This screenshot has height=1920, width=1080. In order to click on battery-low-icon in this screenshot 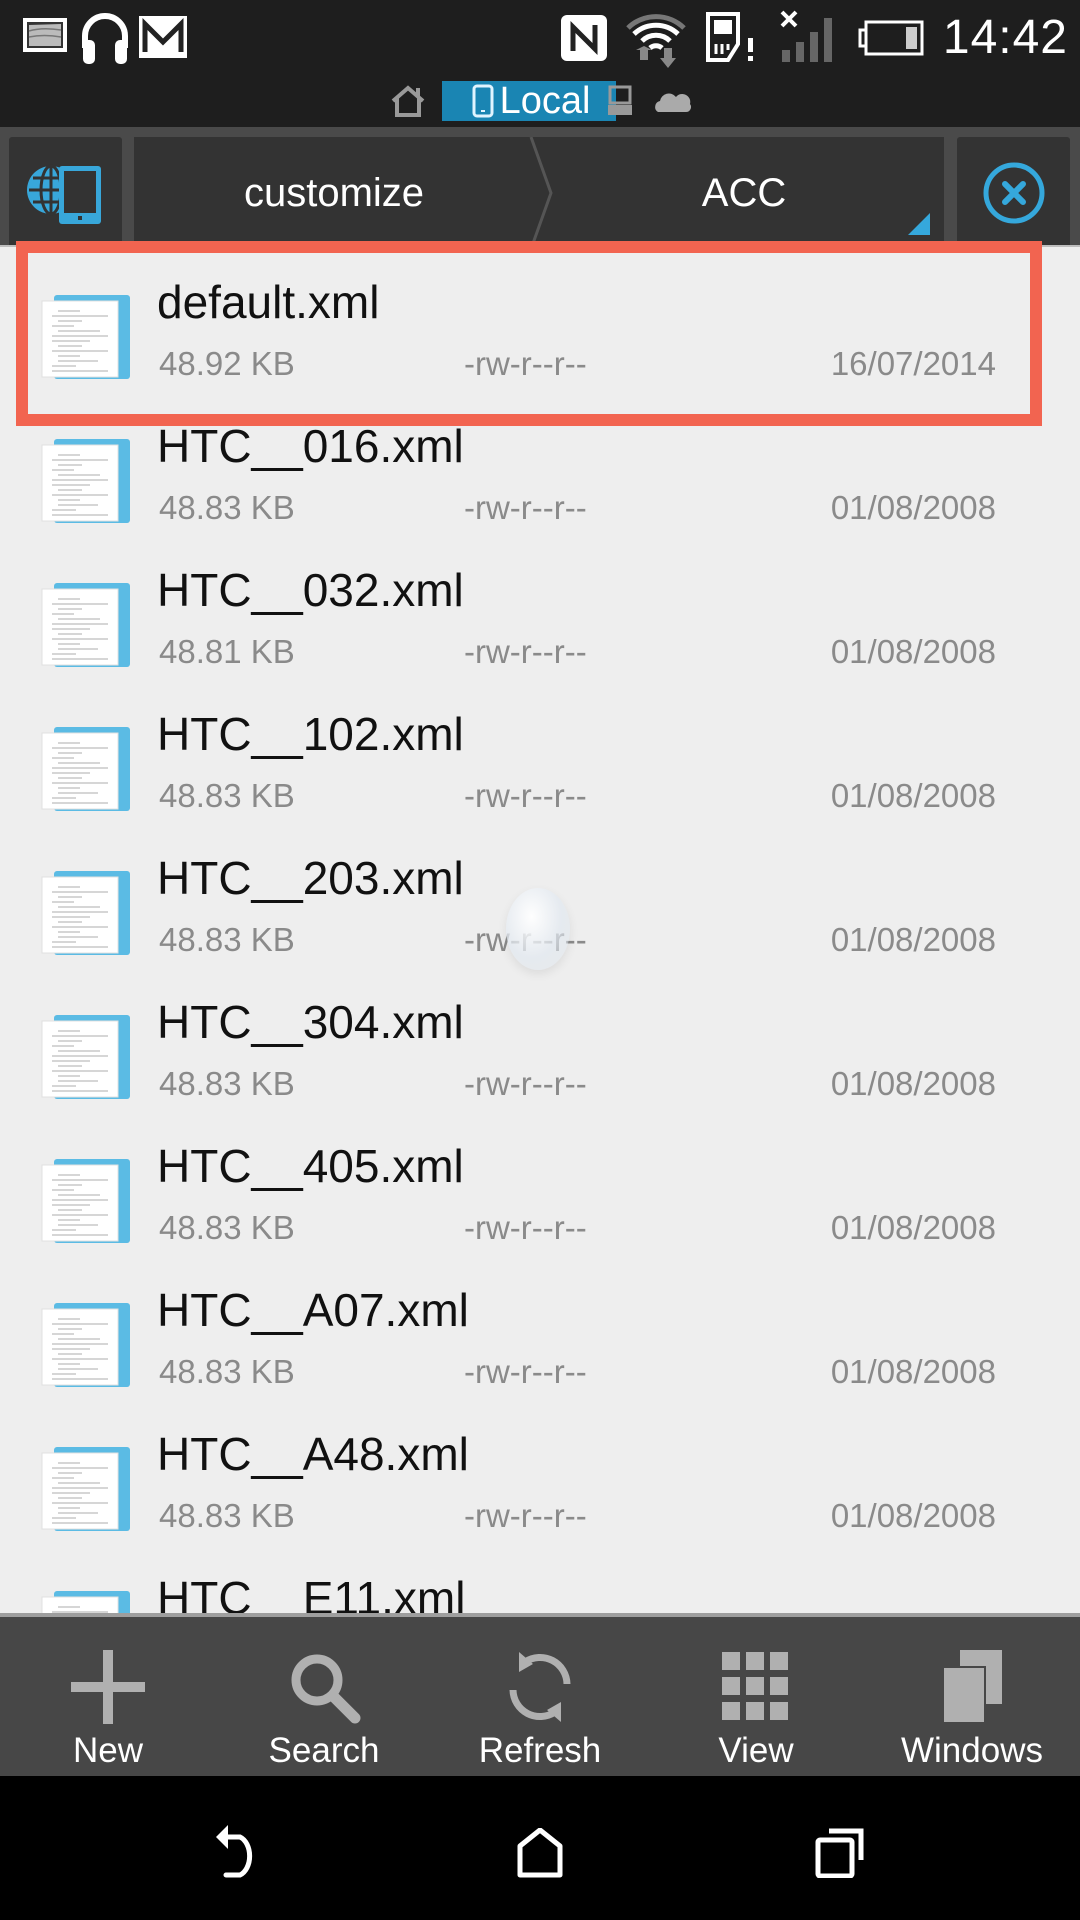, I will do `click(891, 40)`.